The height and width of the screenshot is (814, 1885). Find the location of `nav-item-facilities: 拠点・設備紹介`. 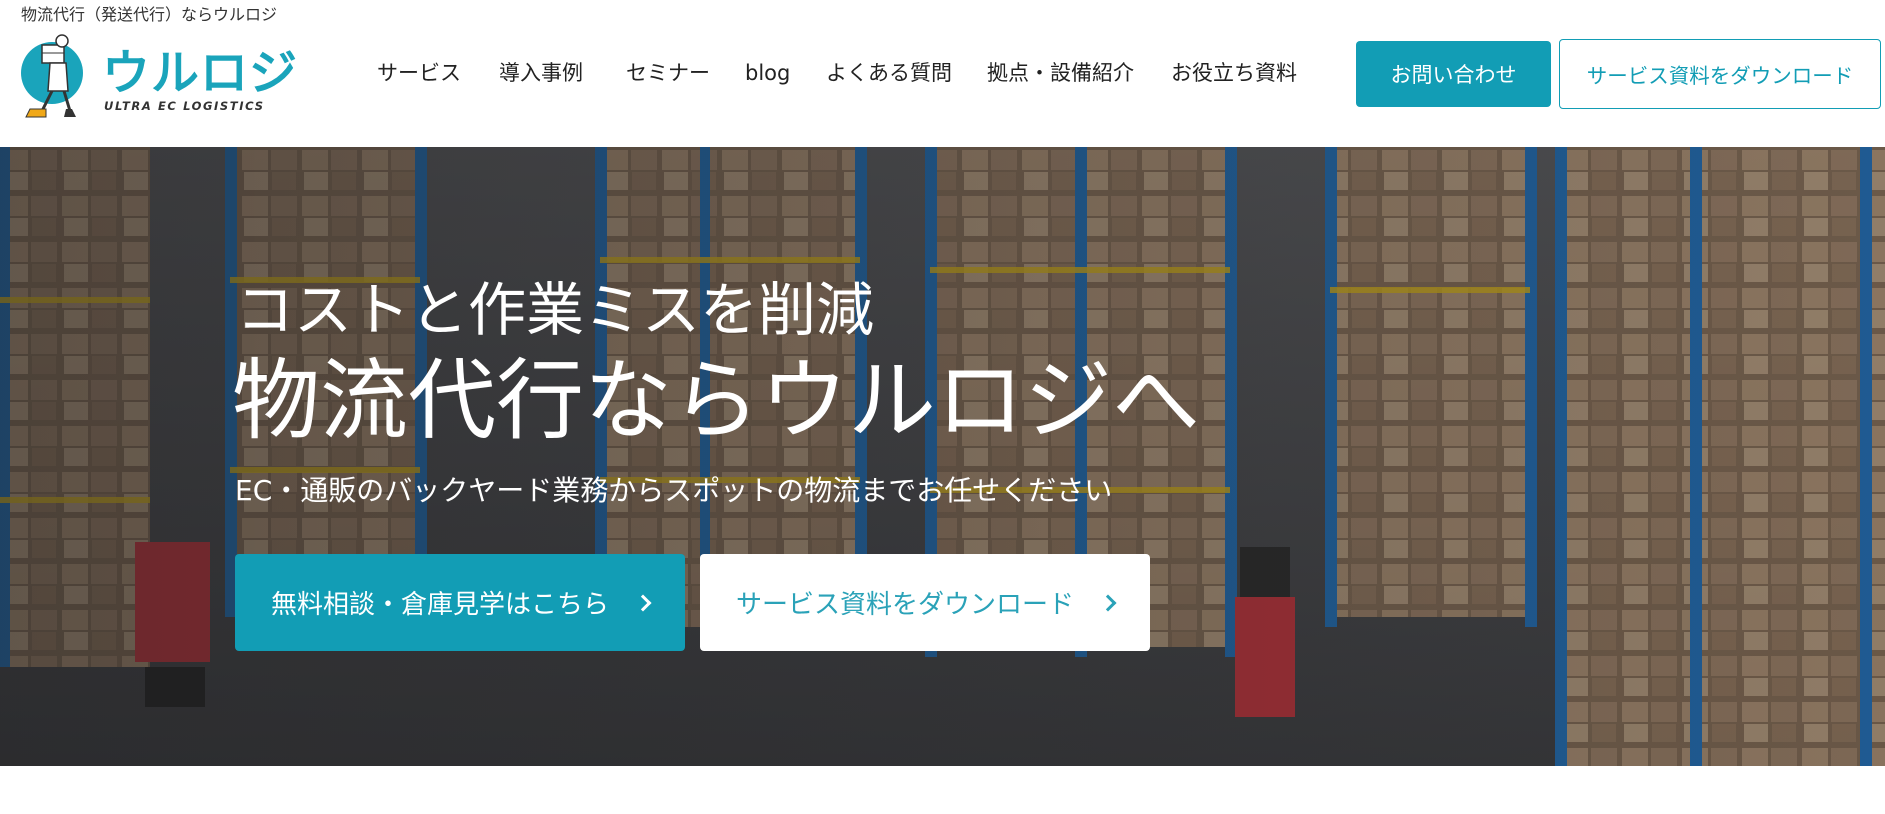

nav-item-facilities: 拠点・設備紹介 is located at coordinates (1060, 73).